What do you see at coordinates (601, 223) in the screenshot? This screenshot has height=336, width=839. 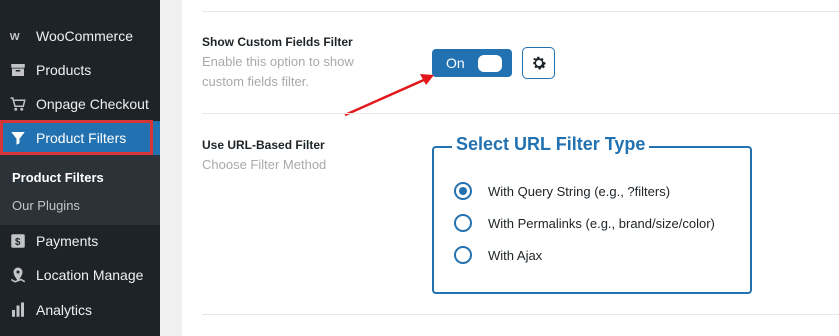 I see `radio-label: With Permalinks (e.g., brand/size/color)` at bounding box center [601, 223].